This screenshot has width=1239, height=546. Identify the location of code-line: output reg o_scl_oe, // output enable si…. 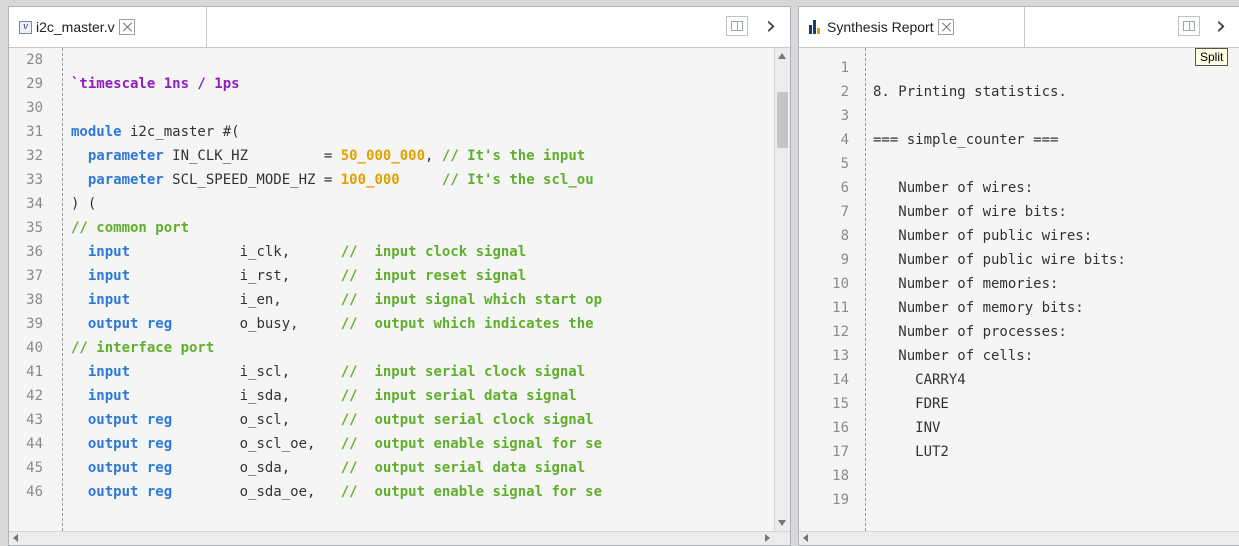
(422, 444).